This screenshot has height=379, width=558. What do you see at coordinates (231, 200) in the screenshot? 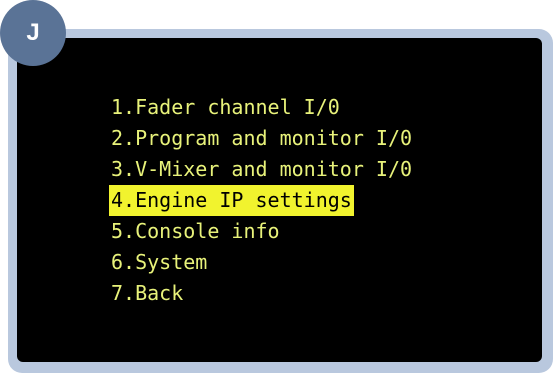
I see `menu-item-engine-ip-settings: 4.Engine IP settings` at bounding box center [231, 200].